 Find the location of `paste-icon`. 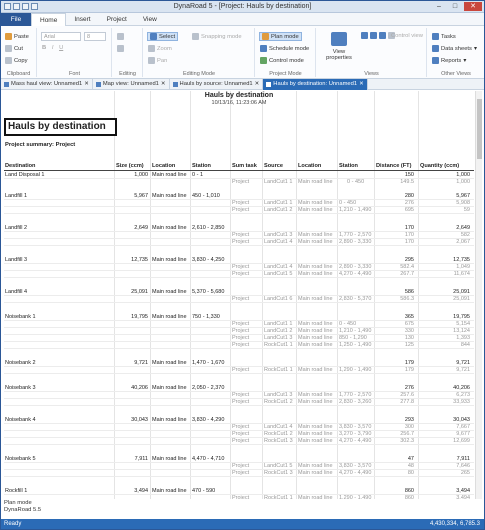

paste-icon is located at coordinates (8, 36).